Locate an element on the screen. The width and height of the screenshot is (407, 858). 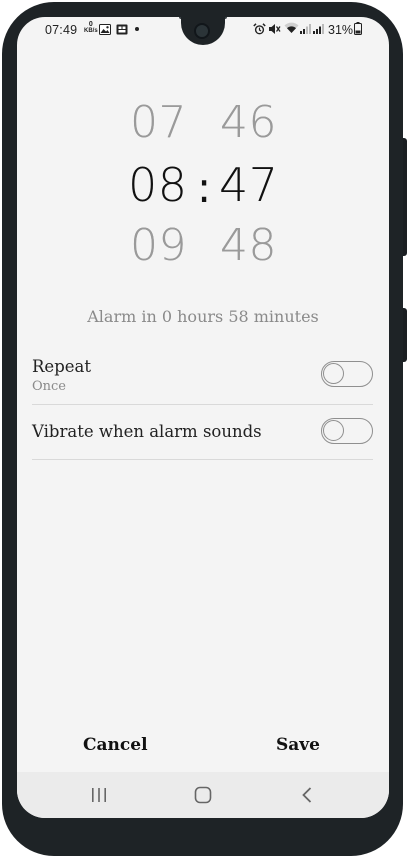
status-time: 07:49 is located at coordinates (61, 30).